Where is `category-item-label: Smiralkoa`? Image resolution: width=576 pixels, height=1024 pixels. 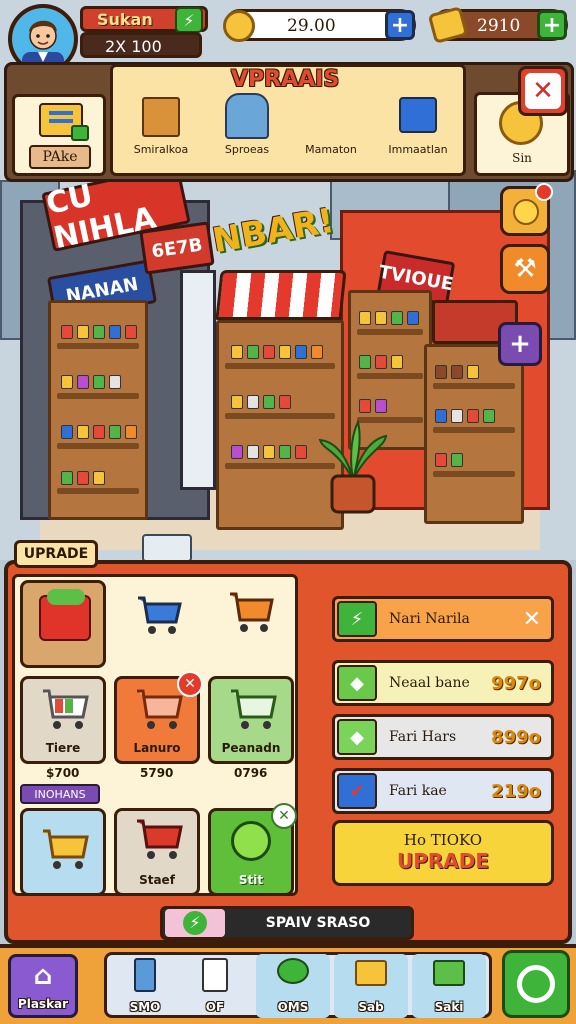
category-item-label: Smiralkoa is located at coordinates (161, 149).